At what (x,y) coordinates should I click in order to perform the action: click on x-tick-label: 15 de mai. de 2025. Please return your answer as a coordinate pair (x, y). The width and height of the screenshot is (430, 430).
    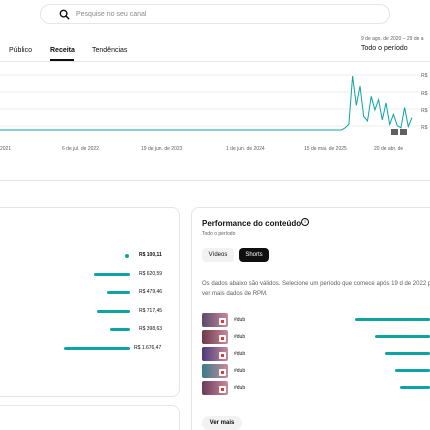
    Looking at the image, I should click on (325, 149).